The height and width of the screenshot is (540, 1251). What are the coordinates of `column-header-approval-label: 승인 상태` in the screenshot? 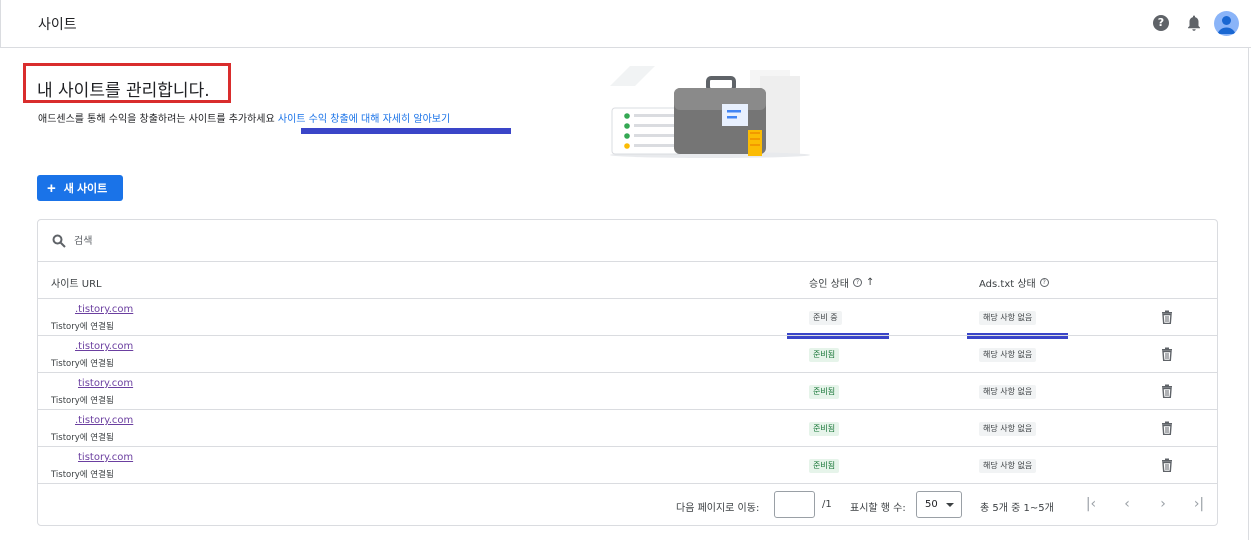 It's located at (829, 284).